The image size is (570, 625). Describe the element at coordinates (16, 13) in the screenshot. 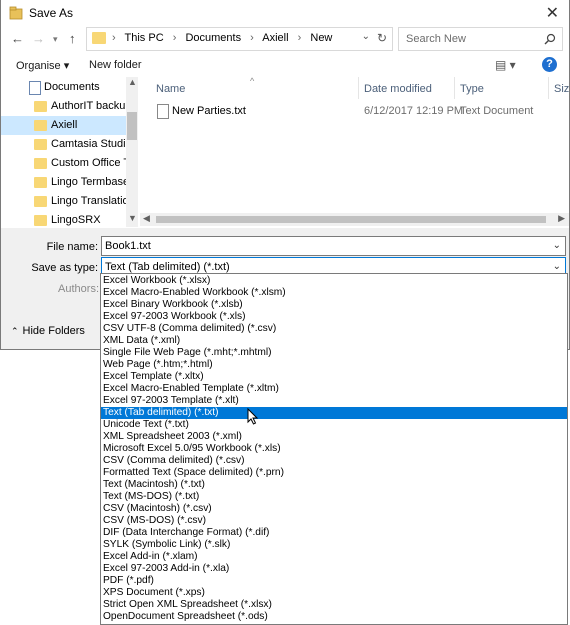

I see `save-as-window-icon` at that location.